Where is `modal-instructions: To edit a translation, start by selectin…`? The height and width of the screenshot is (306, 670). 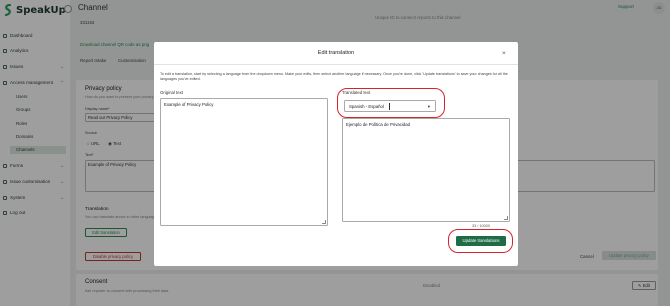
modal-instructions: To edit a translation, start by selectin… is located at coordinates (334, 77).